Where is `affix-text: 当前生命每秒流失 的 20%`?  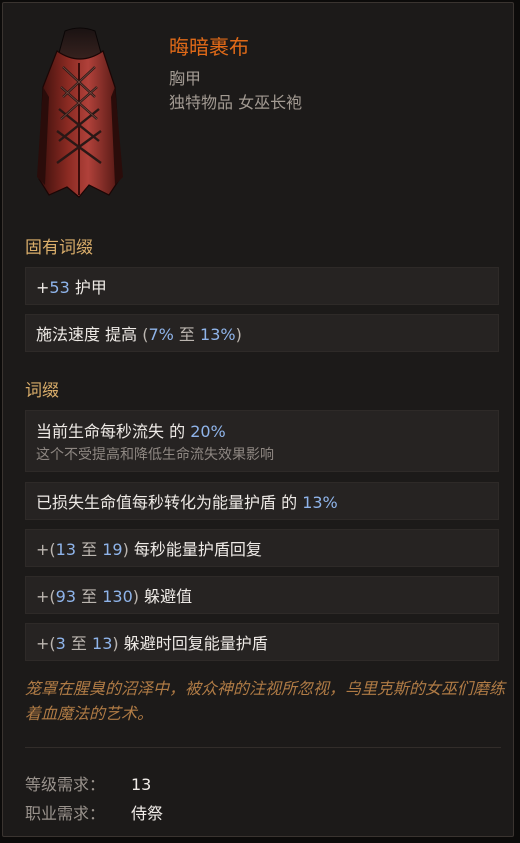 affix-text: 当前生命每秒流失 的 20% is located at coordinates (131, 431).